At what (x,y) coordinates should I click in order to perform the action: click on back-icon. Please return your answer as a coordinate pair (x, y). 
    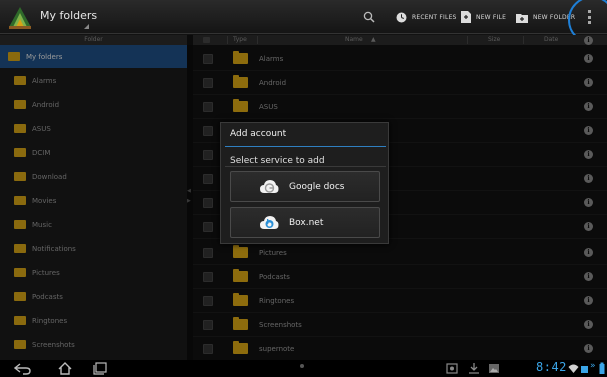
    Looking at the image, I should click on (23, 368).